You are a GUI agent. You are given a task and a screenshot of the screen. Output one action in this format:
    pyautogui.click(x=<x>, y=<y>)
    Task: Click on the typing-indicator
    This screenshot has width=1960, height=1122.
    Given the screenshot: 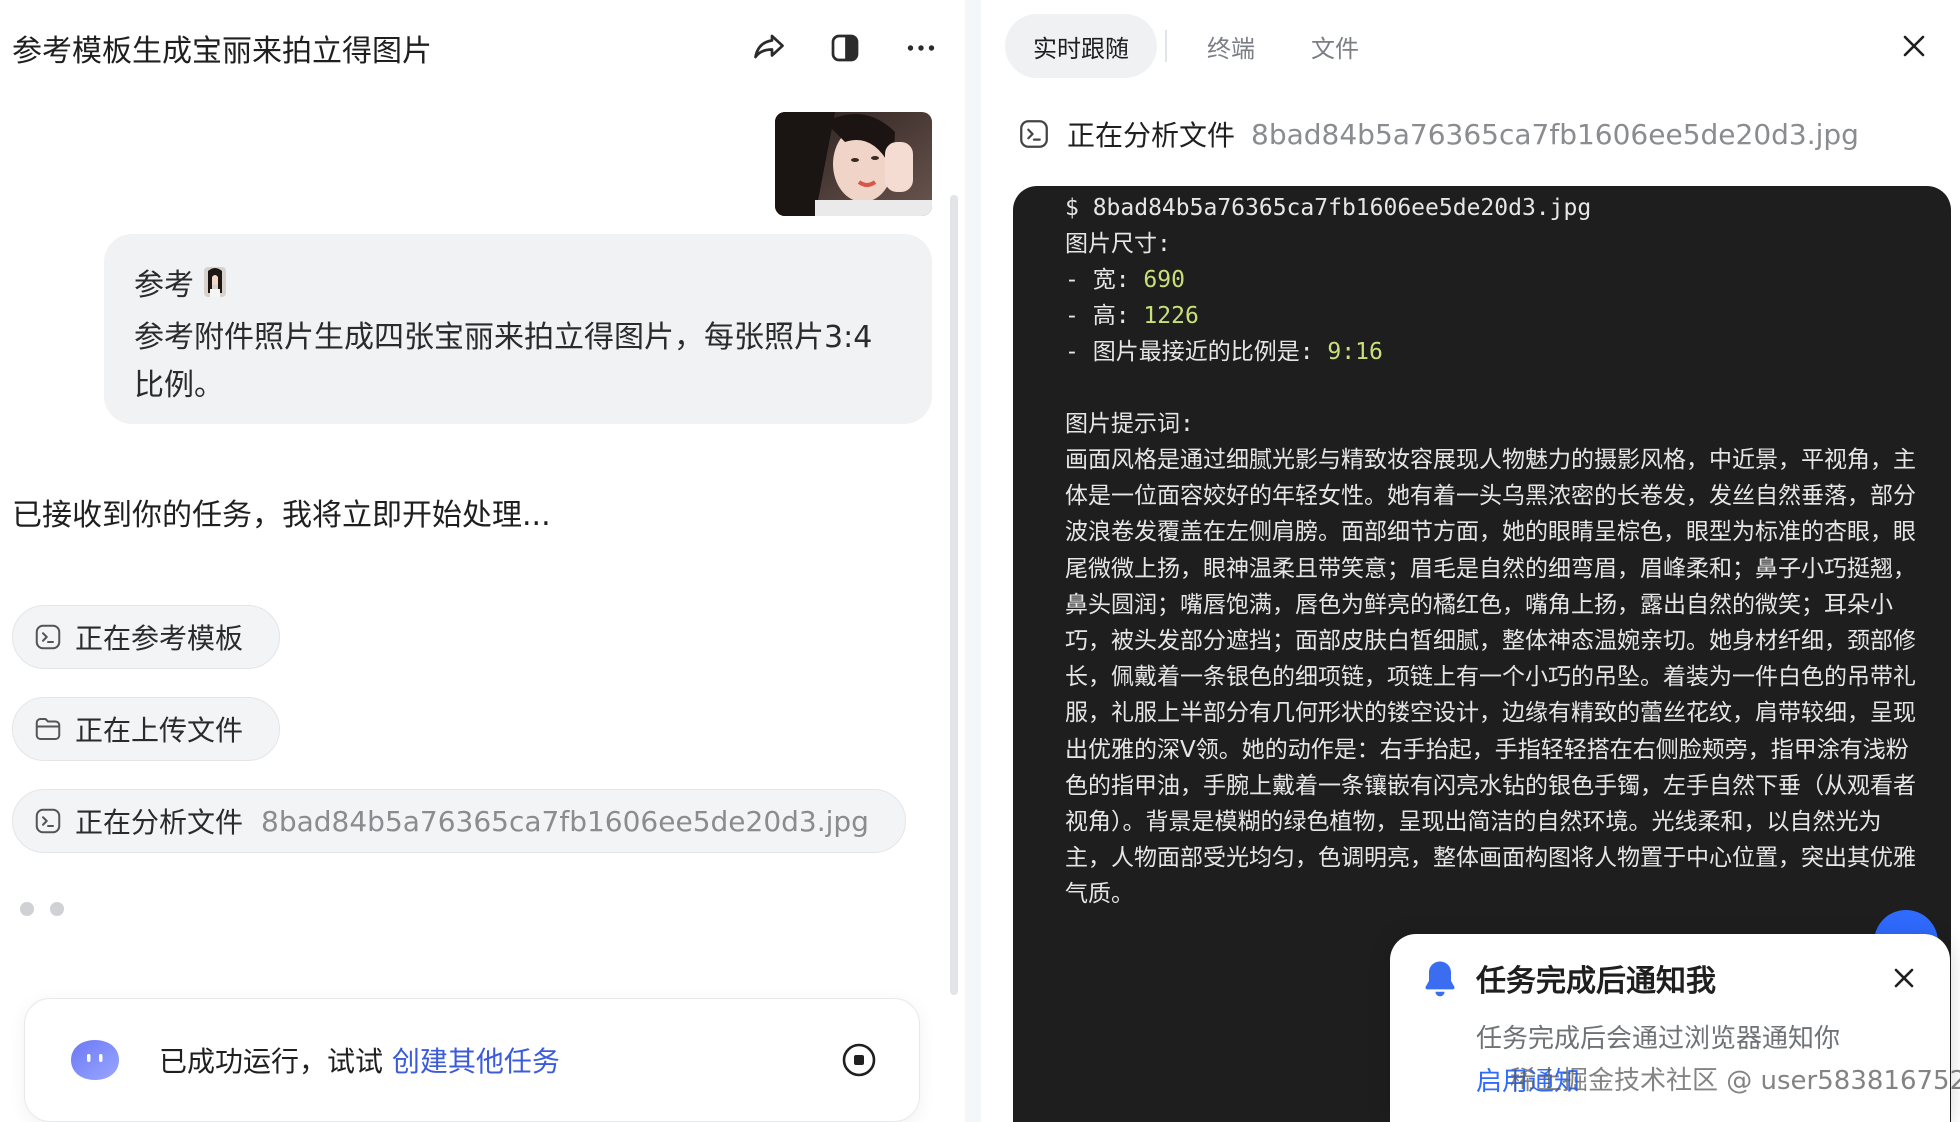 What is the action you would take?
    pyautogui.click(x=42, y=909)
    